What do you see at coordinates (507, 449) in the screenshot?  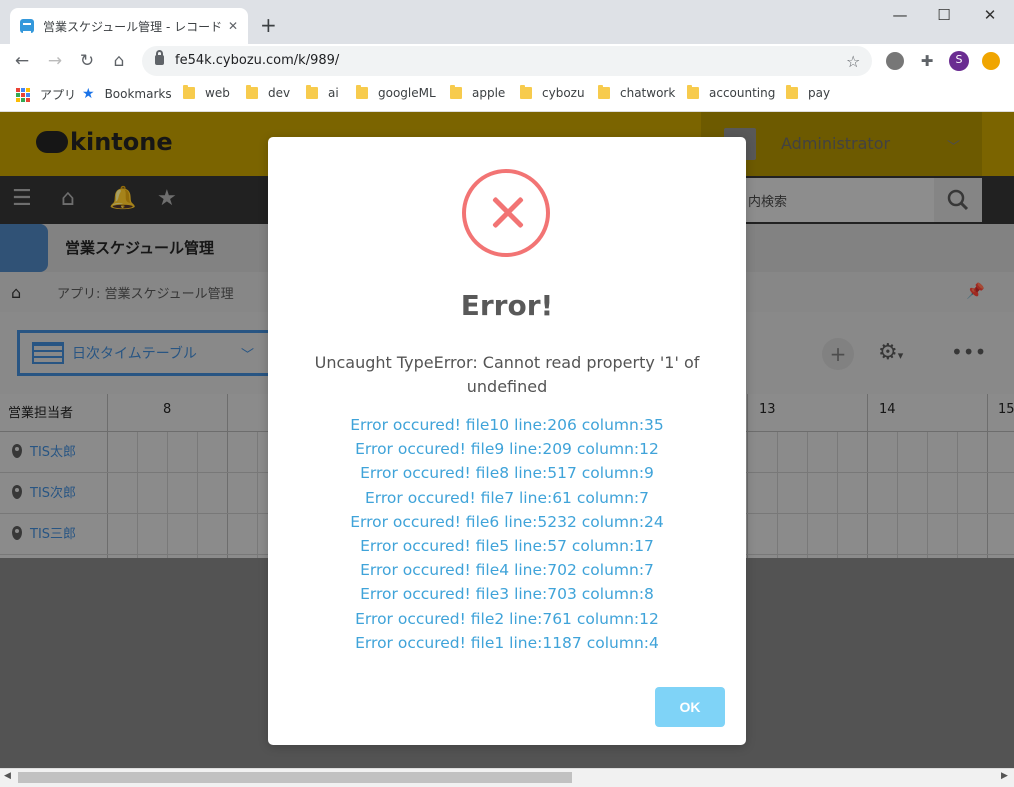 I see `trace-line: Error occured! file9 line:209 column:12` at bounding box center [507, 449].